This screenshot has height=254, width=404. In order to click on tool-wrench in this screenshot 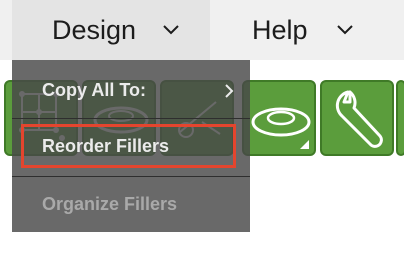, I will do `click(357, 118)`.